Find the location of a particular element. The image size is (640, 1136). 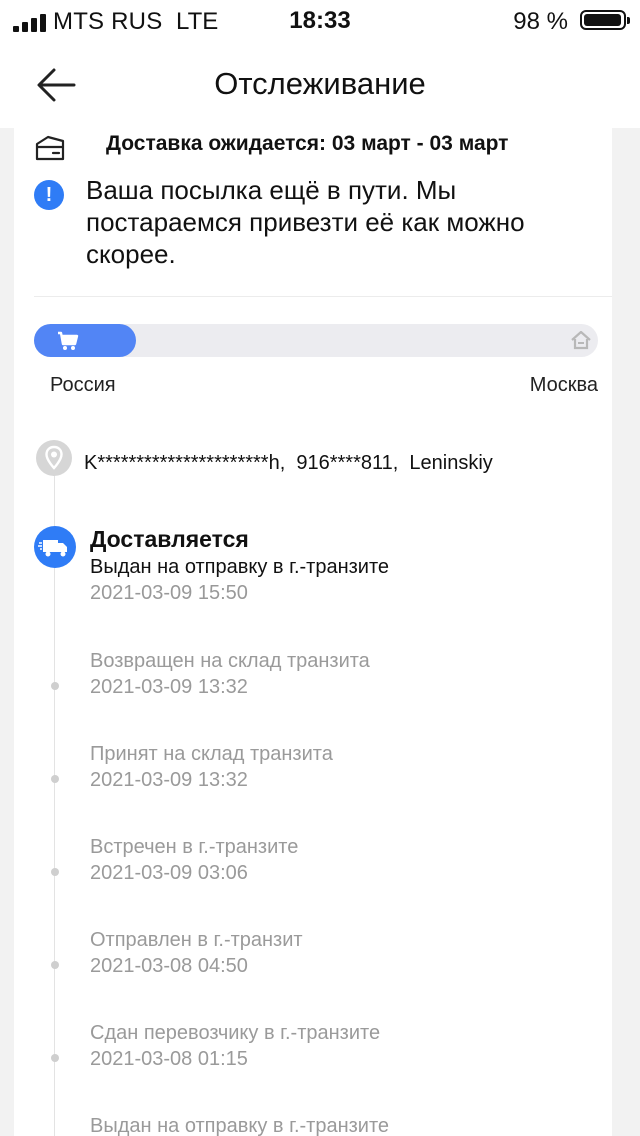

current-status: Доставляется is located at coordinates (169, 539).